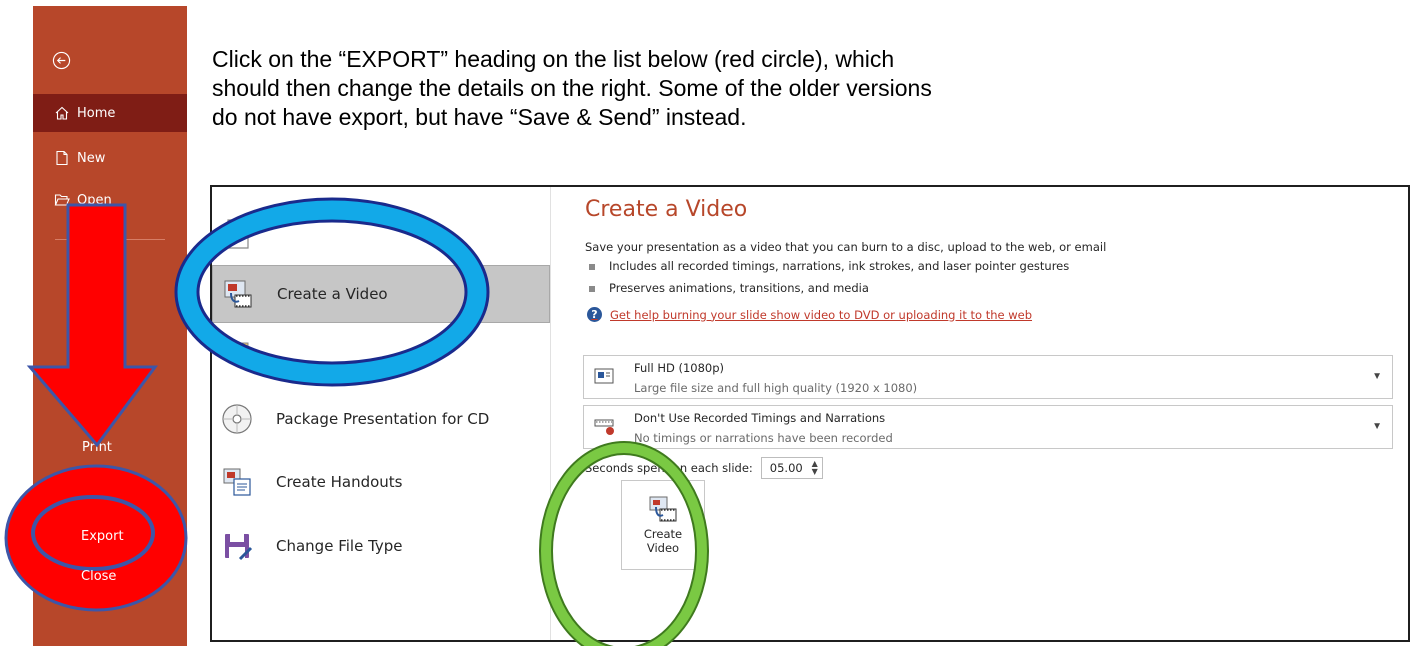  I want to click on back-arrow-icon, so click(61, 60).